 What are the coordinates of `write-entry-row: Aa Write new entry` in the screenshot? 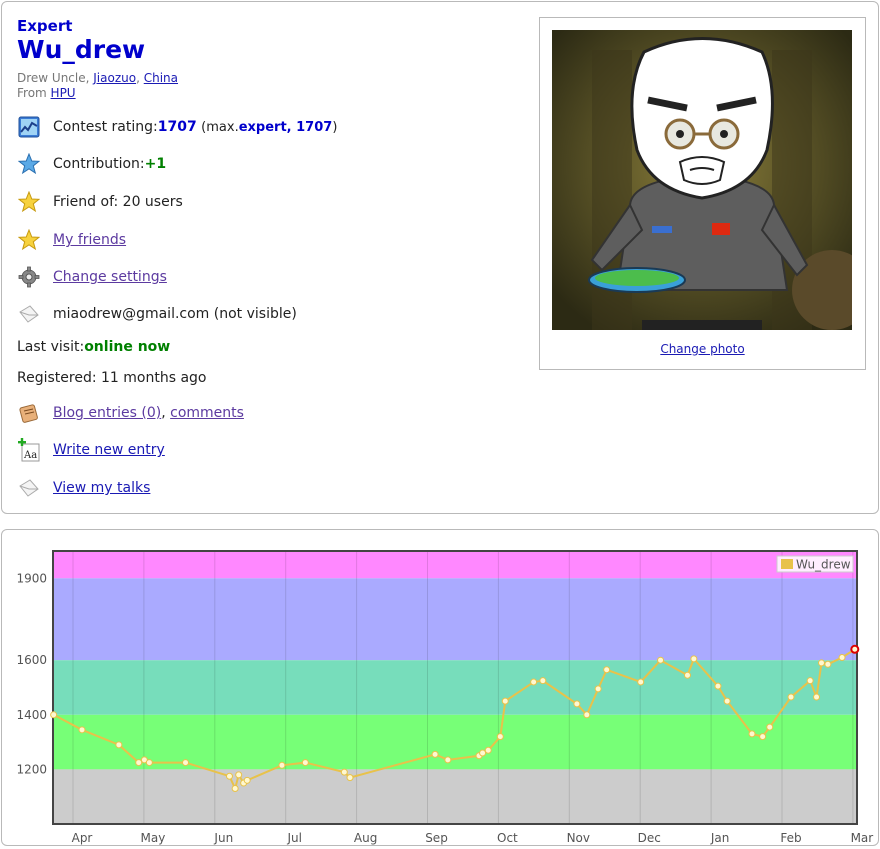 It's located at (91, 450).